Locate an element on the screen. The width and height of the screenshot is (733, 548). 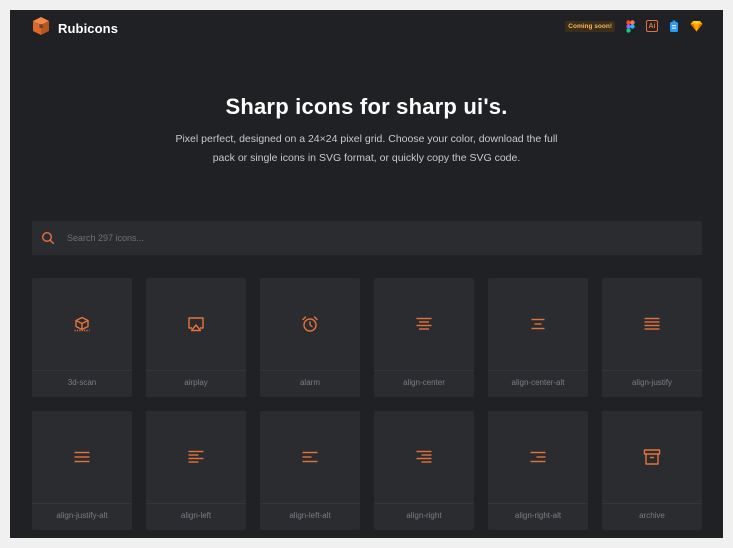
figma-icon is located at coordinates (630, 26).